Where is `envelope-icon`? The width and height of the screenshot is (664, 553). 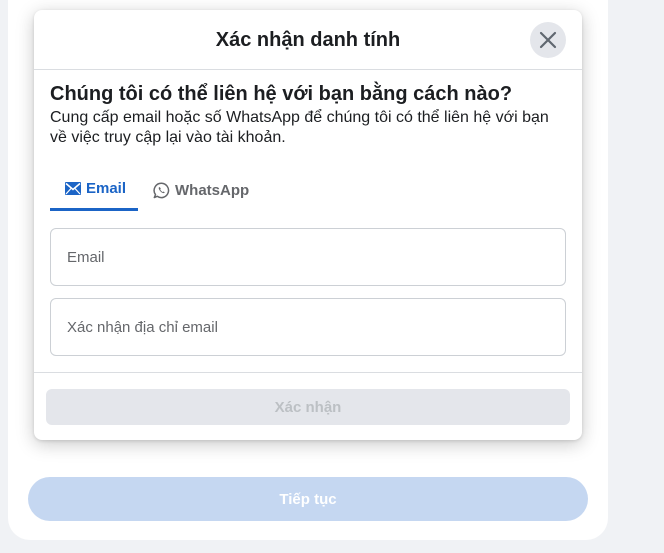 envelope-icon is located at coordinates (73, 188).